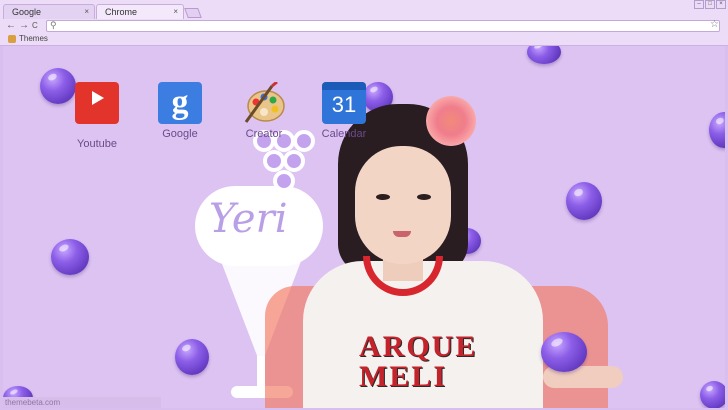 The width and height of the screenshot is (728, 410). What do you see at coordinates (193, 13) in the screenshot?
I see `new-tab-button` at bounding box center [193, 13].